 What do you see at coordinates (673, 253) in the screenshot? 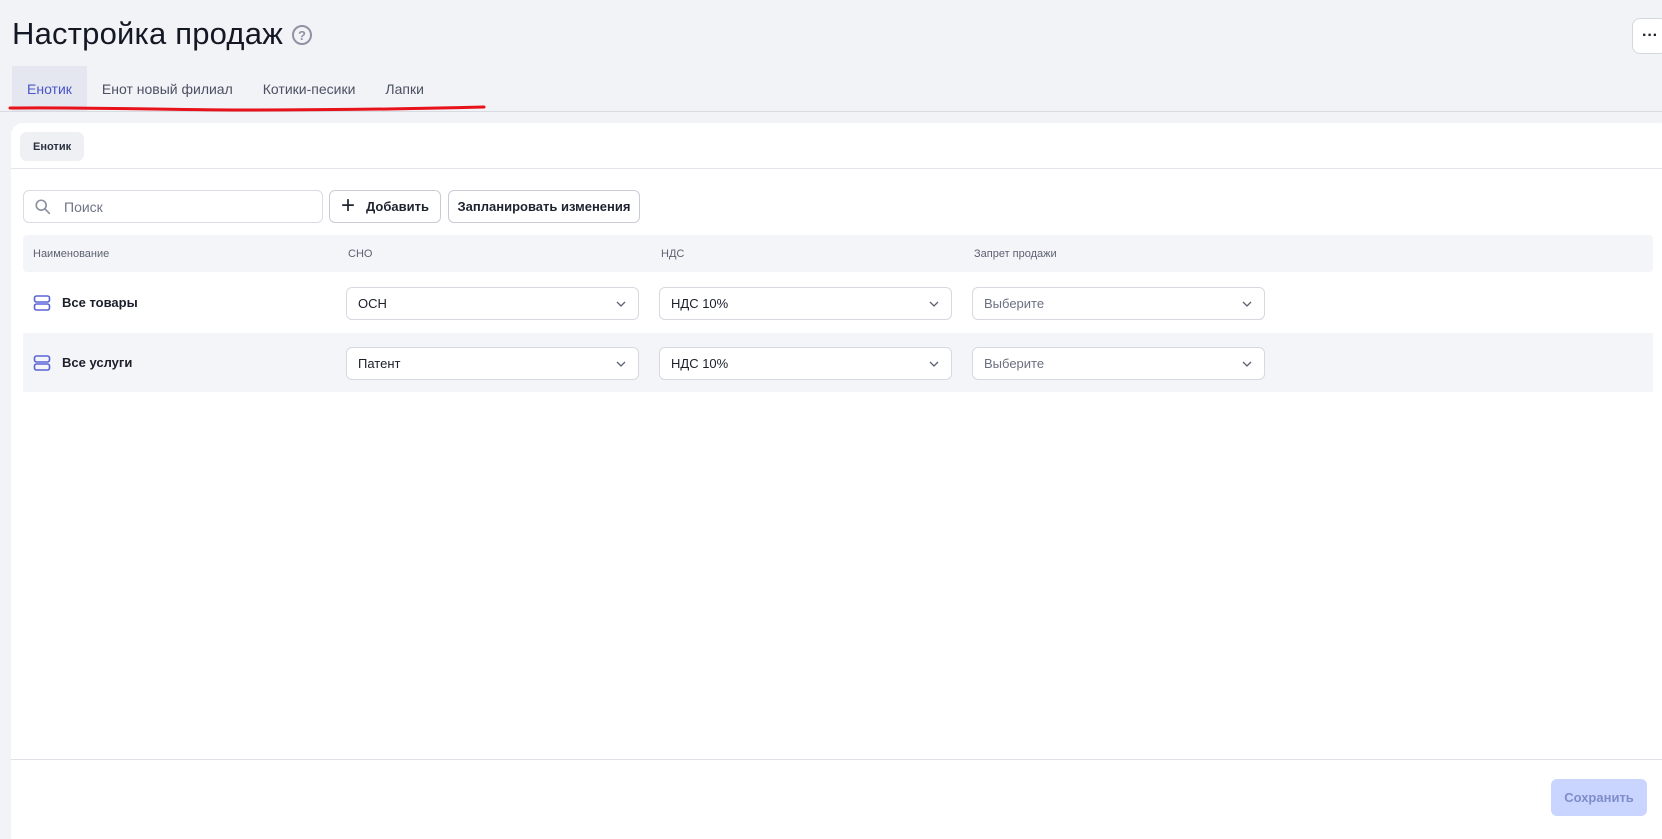
I see `column-header-nds: НДС` at bounding box center [673, 253].